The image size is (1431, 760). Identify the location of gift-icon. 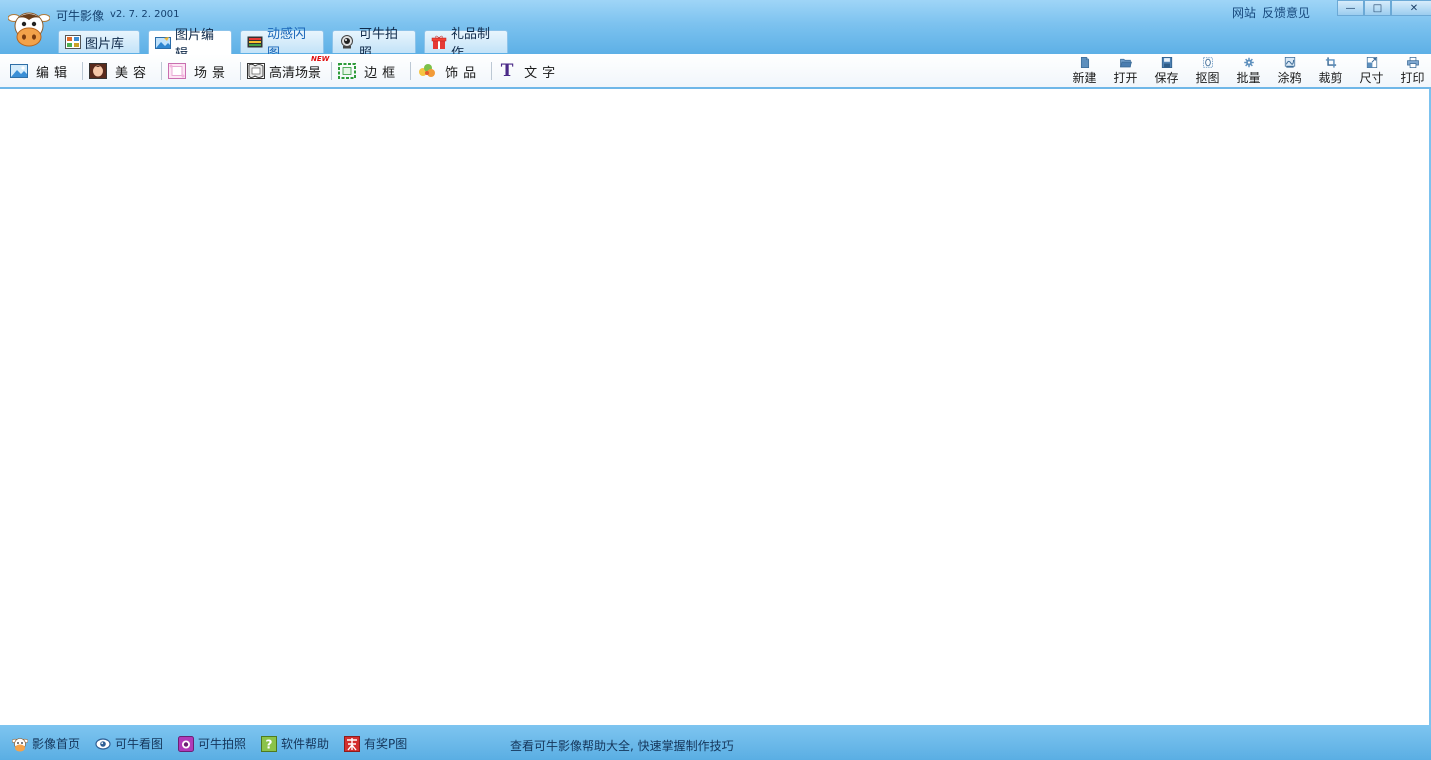
(439, 42).